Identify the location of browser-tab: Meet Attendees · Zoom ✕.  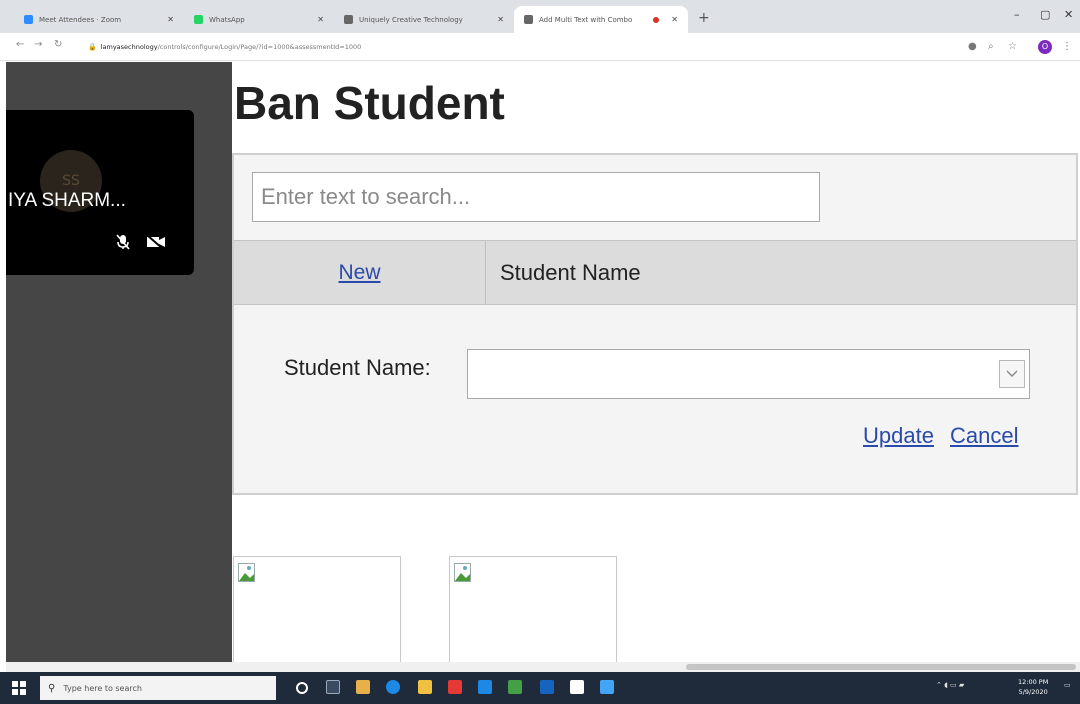
(99, 19).